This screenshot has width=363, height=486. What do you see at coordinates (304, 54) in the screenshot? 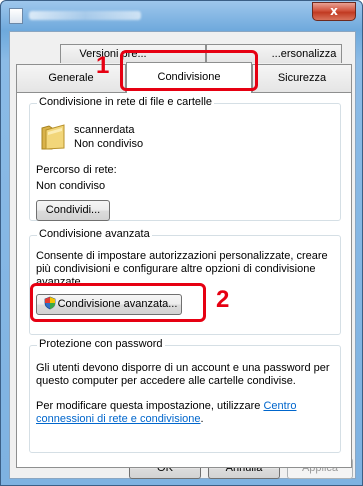
I see `tab-label: ...ersonalizza` at bounding box center [304, 54].